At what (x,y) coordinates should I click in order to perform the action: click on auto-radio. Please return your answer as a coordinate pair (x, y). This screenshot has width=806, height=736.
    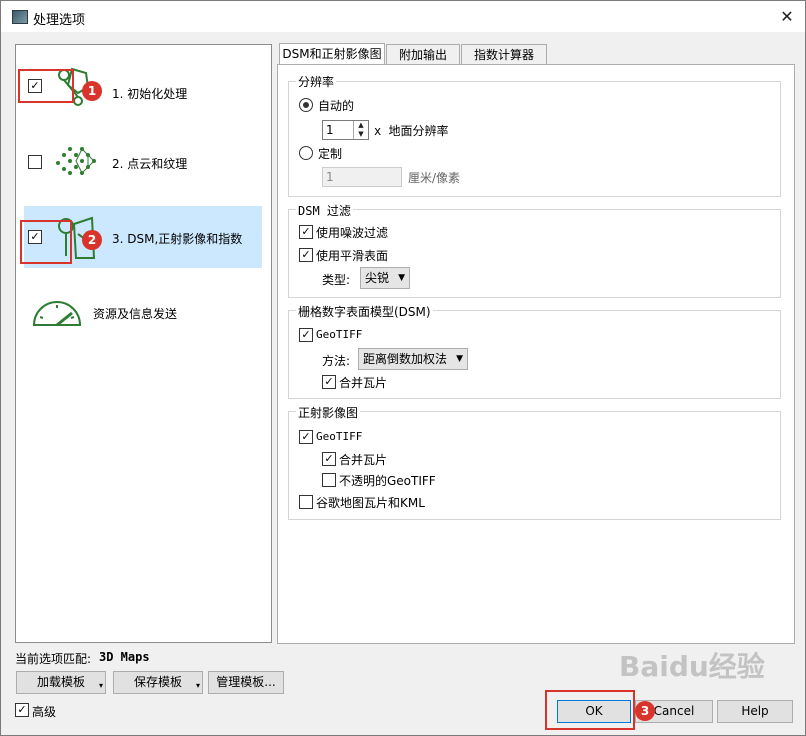
    Looking at the image, I should click on (306, 105).